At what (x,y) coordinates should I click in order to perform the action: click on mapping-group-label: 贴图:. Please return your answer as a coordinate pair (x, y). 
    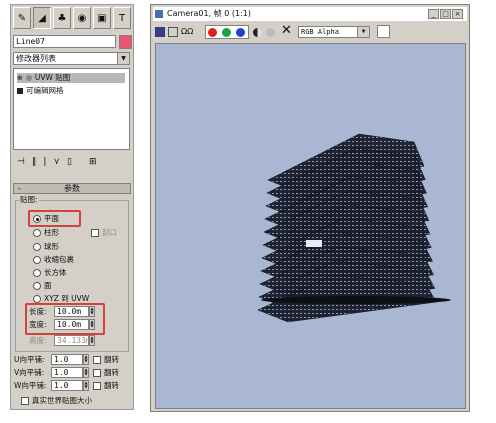
    Looking at the image, I should click on (29, 199).